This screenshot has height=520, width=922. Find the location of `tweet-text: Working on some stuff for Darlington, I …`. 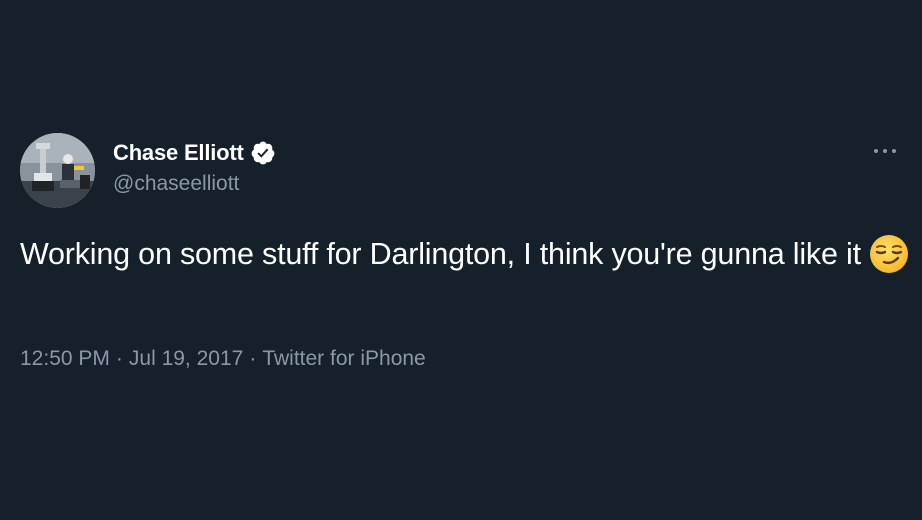

tweet-text: Working on some stuff for Darlington, I … is located at coordinates (440, 254).